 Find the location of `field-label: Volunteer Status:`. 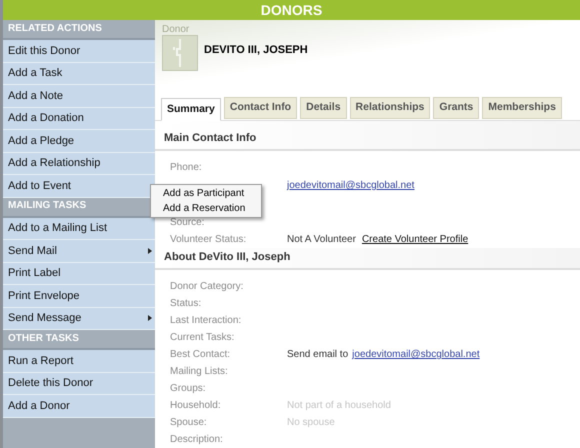

field-label: Volunteer Status: is located at coordinates (209, 240).